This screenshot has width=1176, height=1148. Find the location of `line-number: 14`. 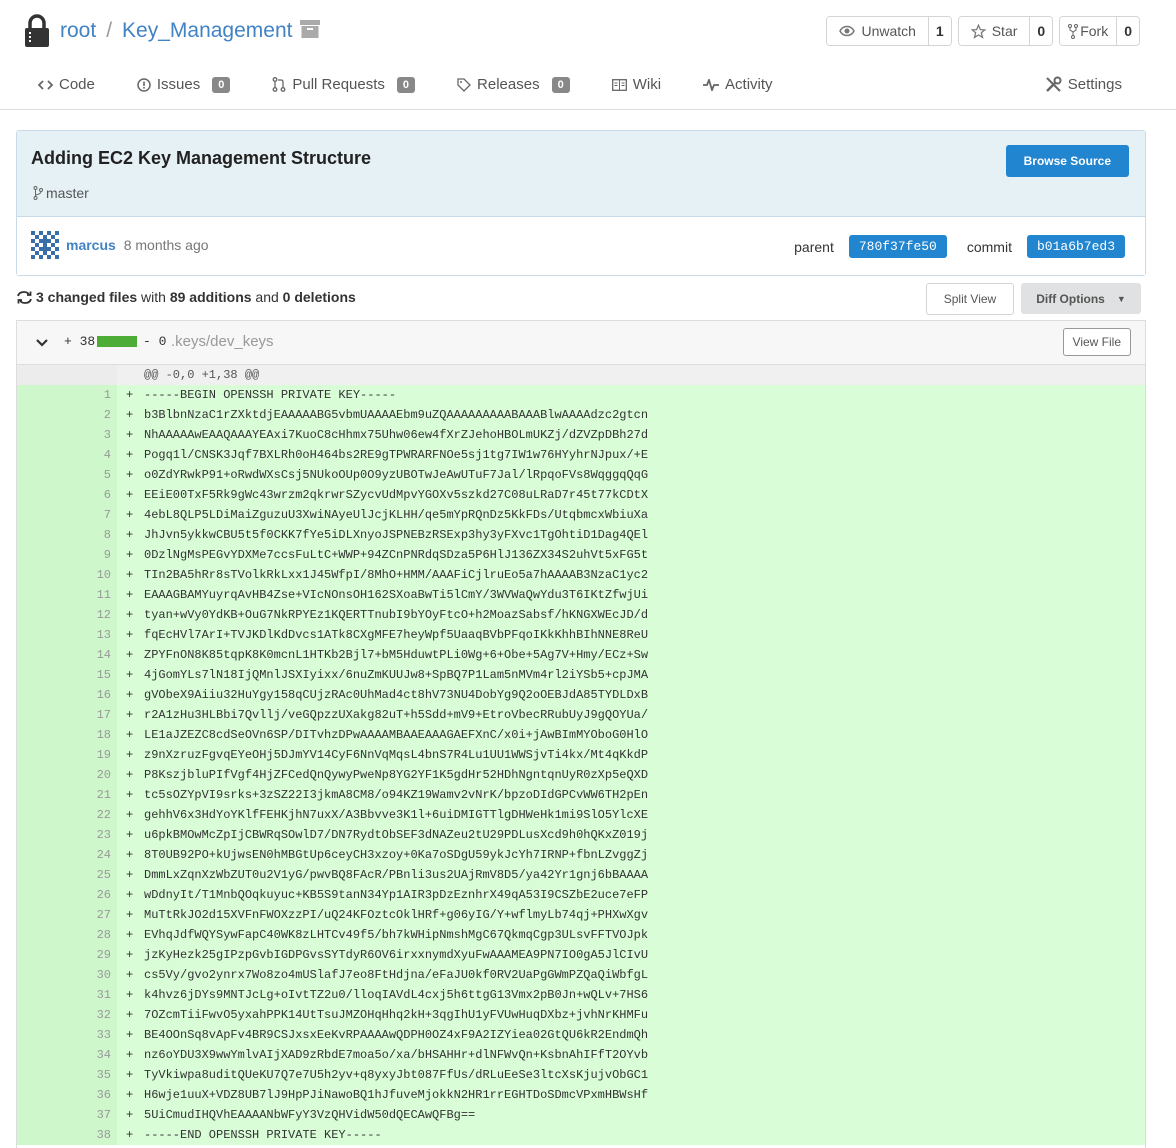

line-number: 14 is located at coordinates (89, 655).